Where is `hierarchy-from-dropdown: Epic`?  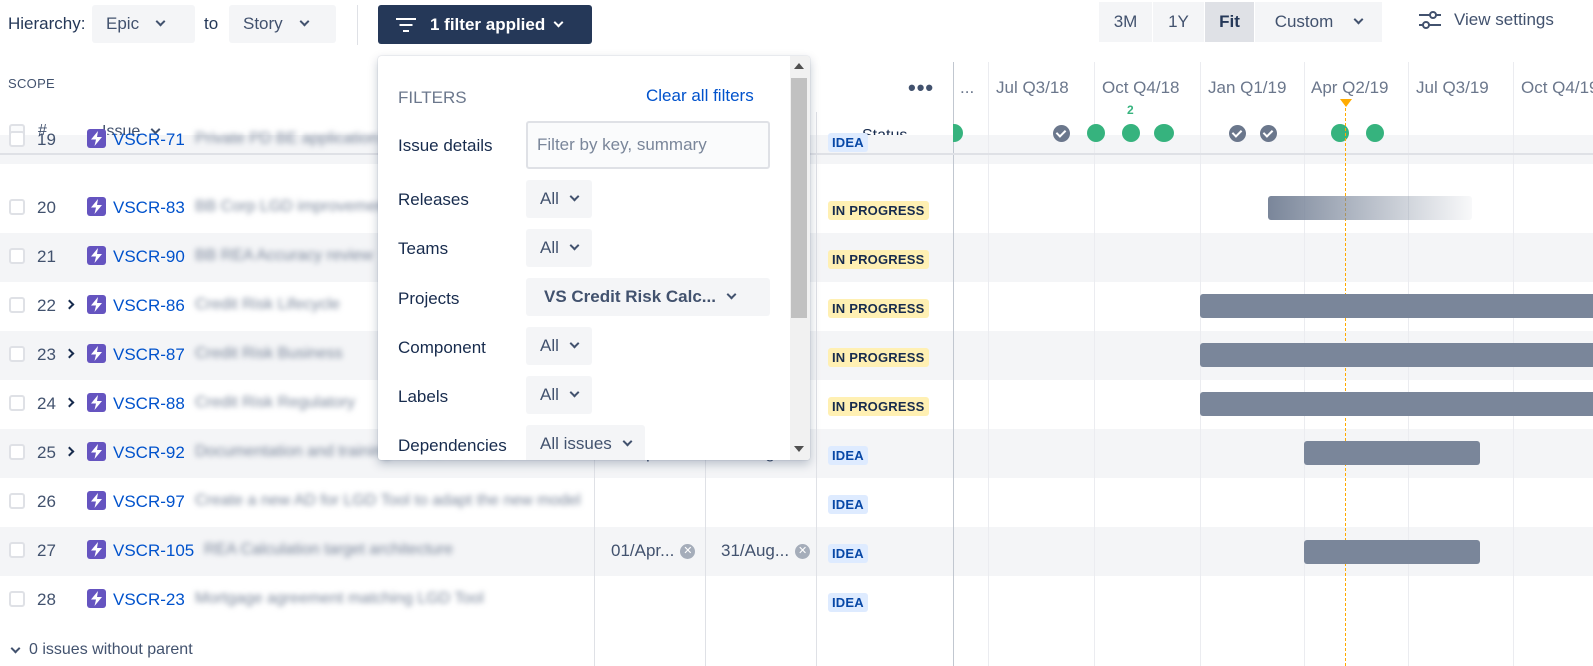
hierarchy-from-dropdown: Epic is located at coordinates (143, 24).